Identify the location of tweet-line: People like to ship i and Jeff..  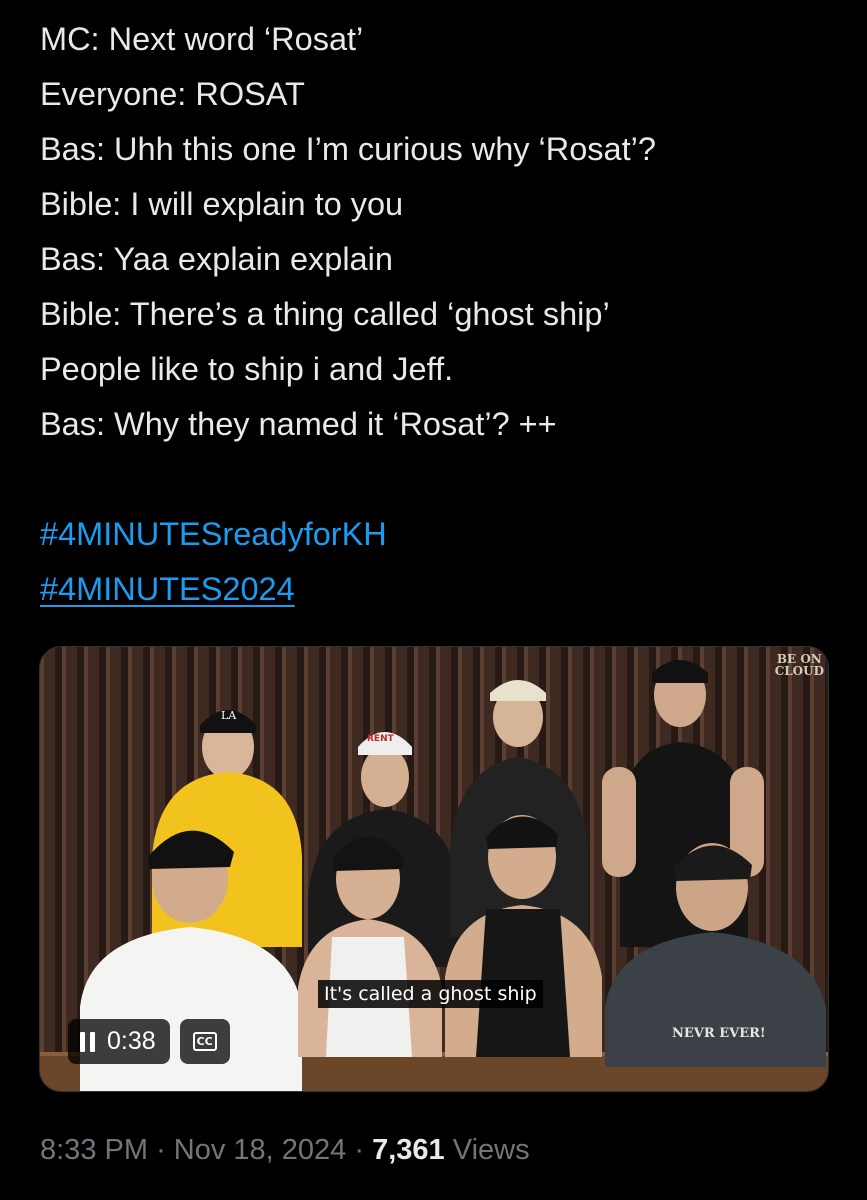
(247, 369).